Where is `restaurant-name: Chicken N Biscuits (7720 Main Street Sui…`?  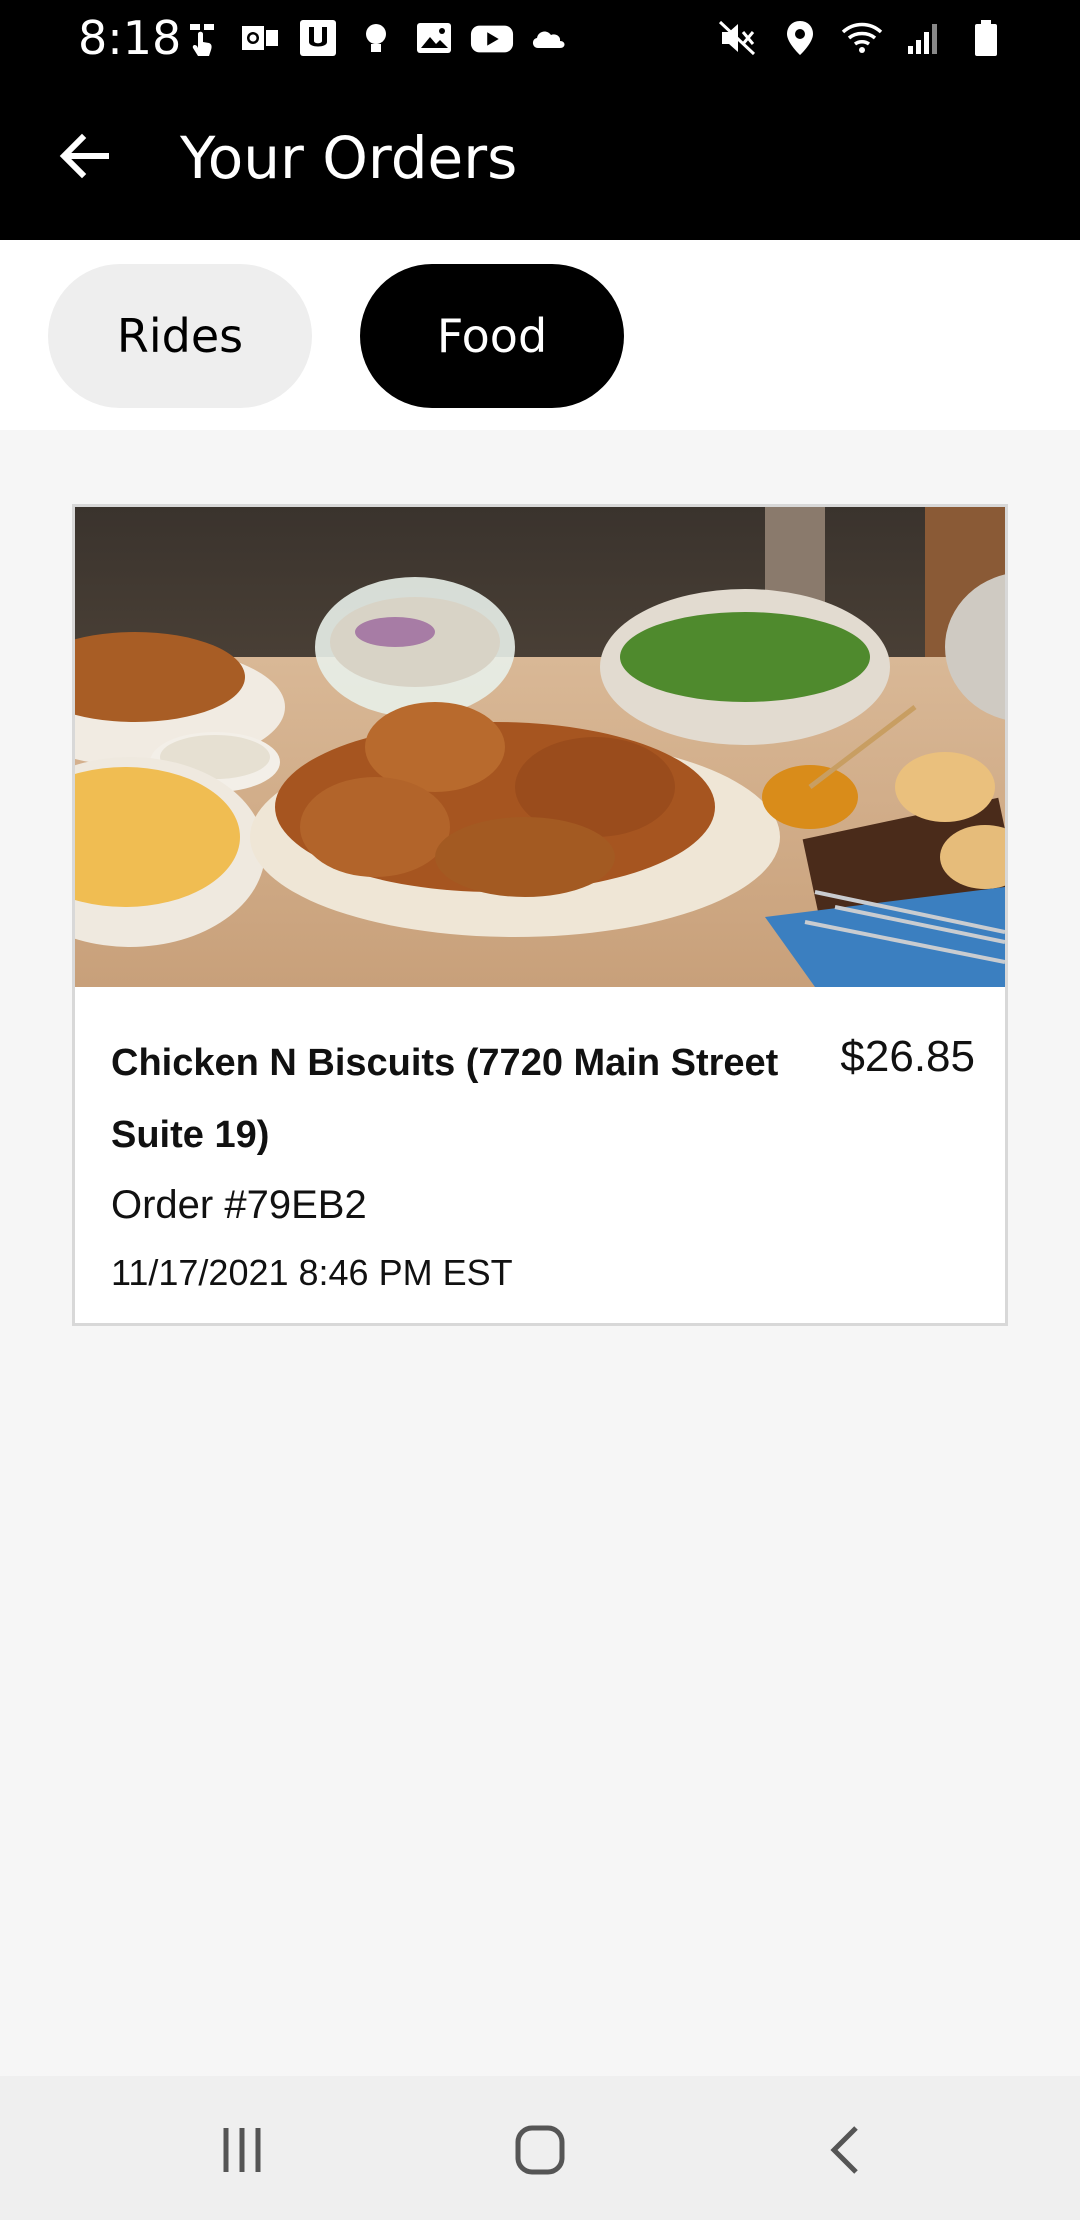 restaurant-name: Chicken N Biscuits (7720 Main Street Sui… is located at coordinates (445, 1099).